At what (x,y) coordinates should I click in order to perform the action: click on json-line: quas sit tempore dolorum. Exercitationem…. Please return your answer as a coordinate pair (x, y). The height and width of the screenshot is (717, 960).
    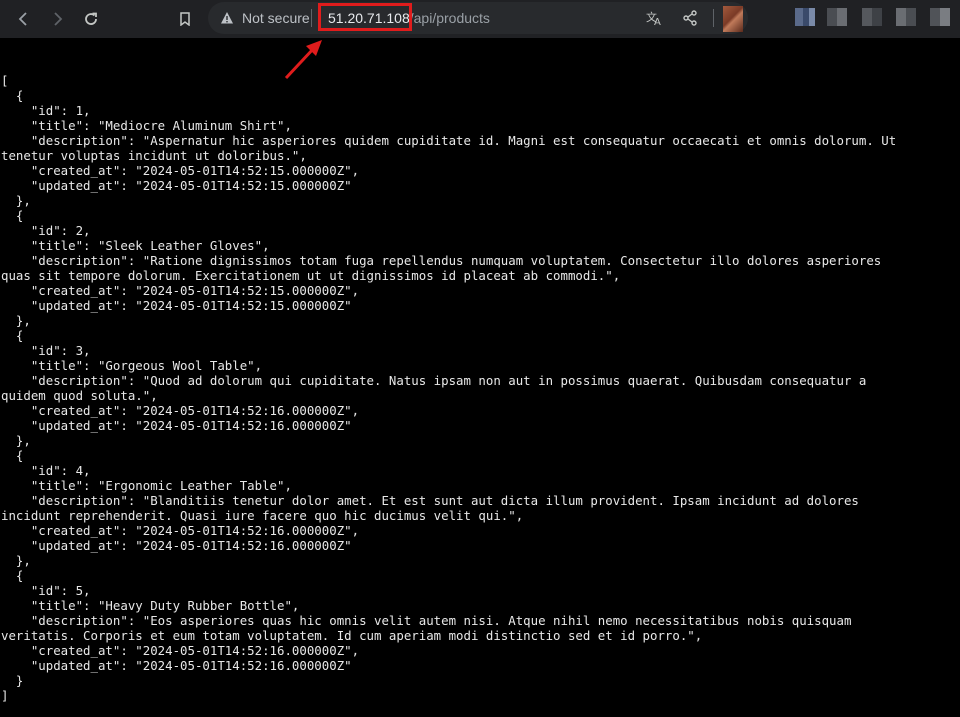
    Looking at the image, I should click on (311, 275).